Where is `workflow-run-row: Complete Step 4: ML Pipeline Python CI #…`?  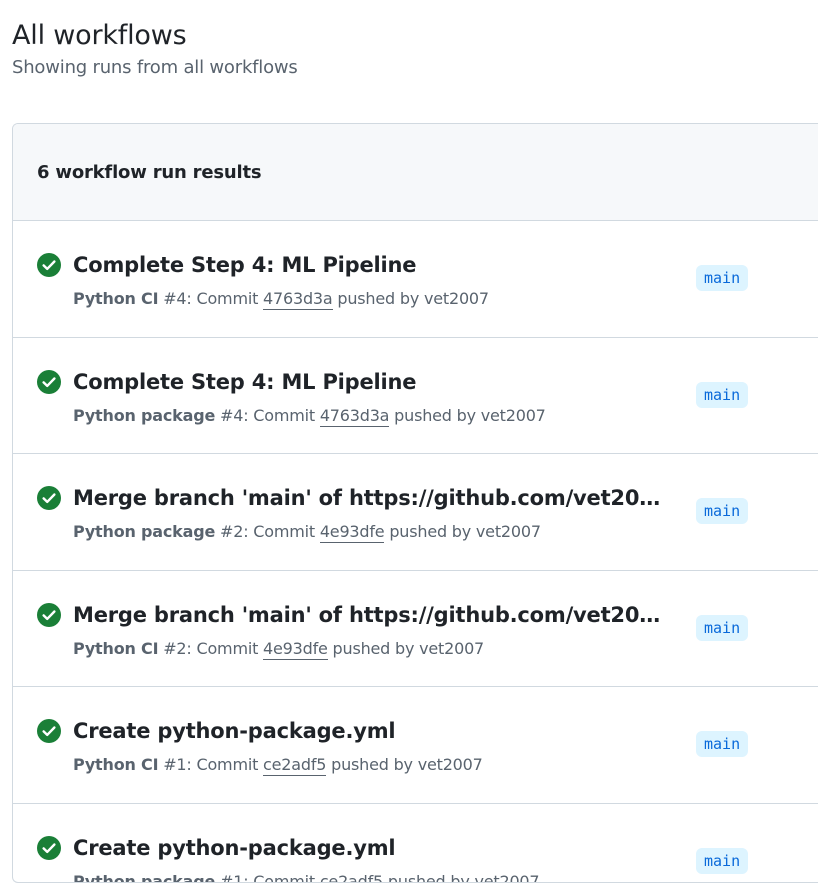
workflow-run-row: Complete Step 4: ML Pipeline Python CI #… is located at coordinates (415, 279).